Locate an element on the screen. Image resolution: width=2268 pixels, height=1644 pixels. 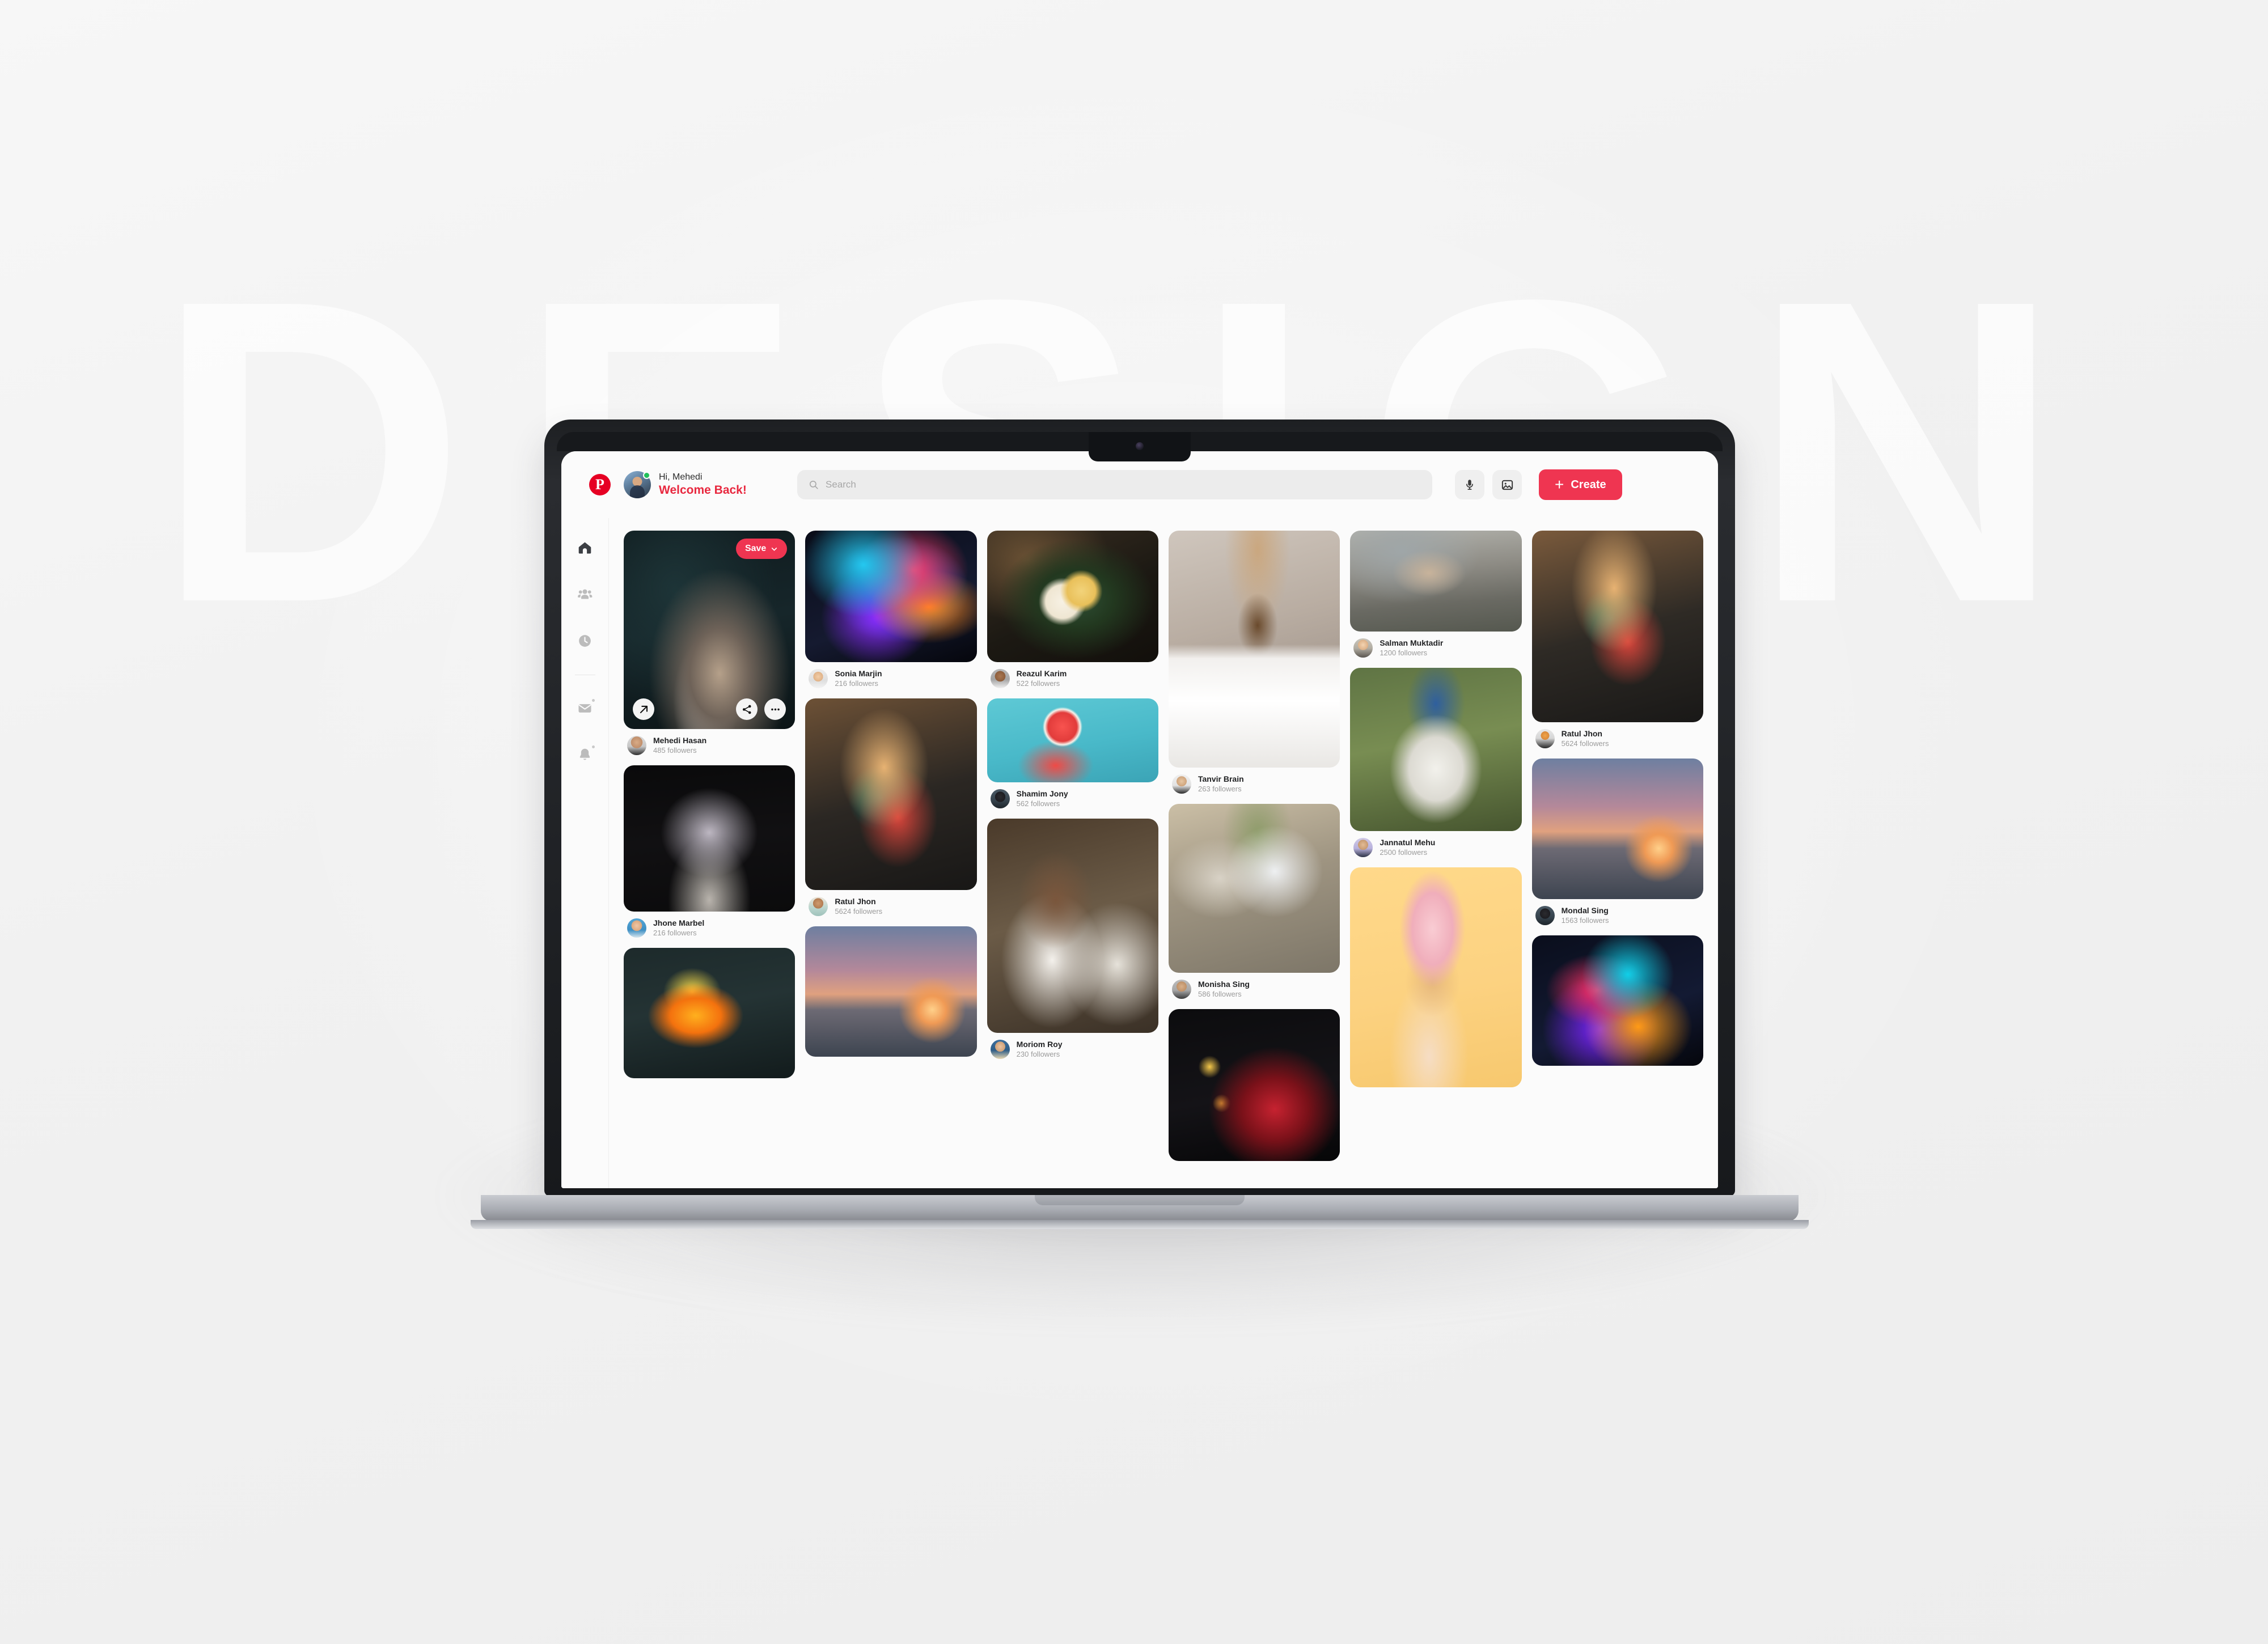
laptop-base is located at coordinates (1140, 1208).